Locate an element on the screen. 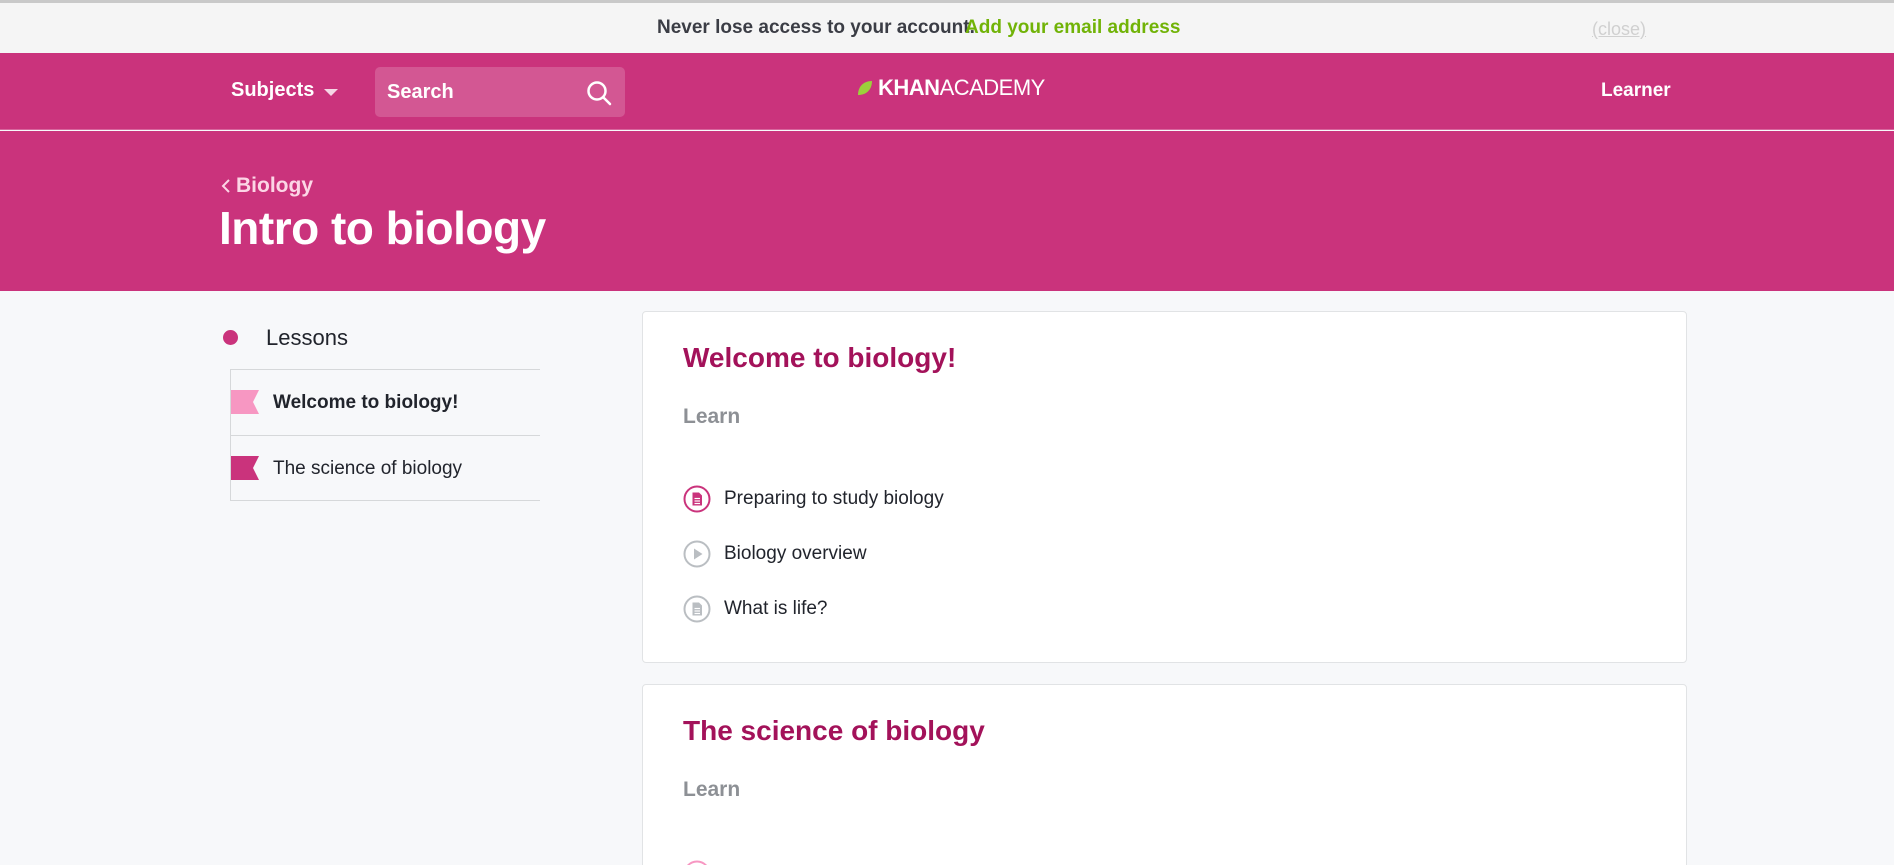 The width and height of the screenshot is (1894, 865). subjects-label: Subjects is located at coordinates (273, 90).